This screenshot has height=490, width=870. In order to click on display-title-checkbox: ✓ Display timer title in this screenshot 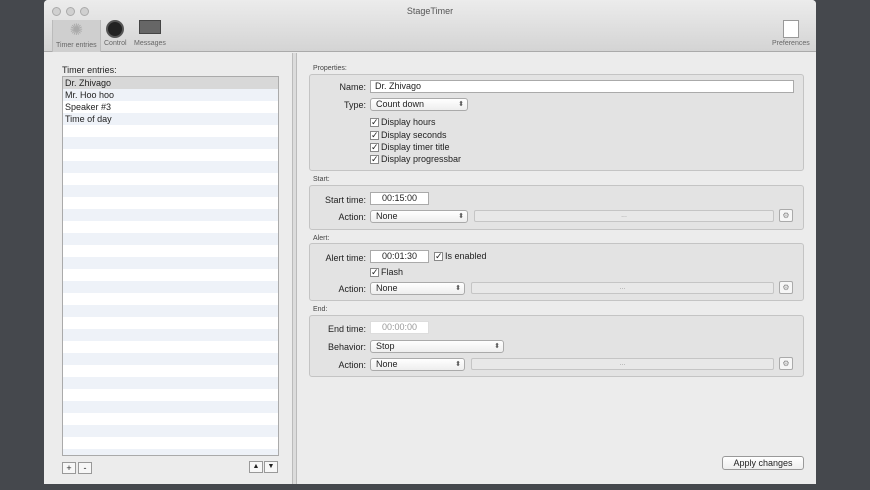, I will do `click(410, 147)`.